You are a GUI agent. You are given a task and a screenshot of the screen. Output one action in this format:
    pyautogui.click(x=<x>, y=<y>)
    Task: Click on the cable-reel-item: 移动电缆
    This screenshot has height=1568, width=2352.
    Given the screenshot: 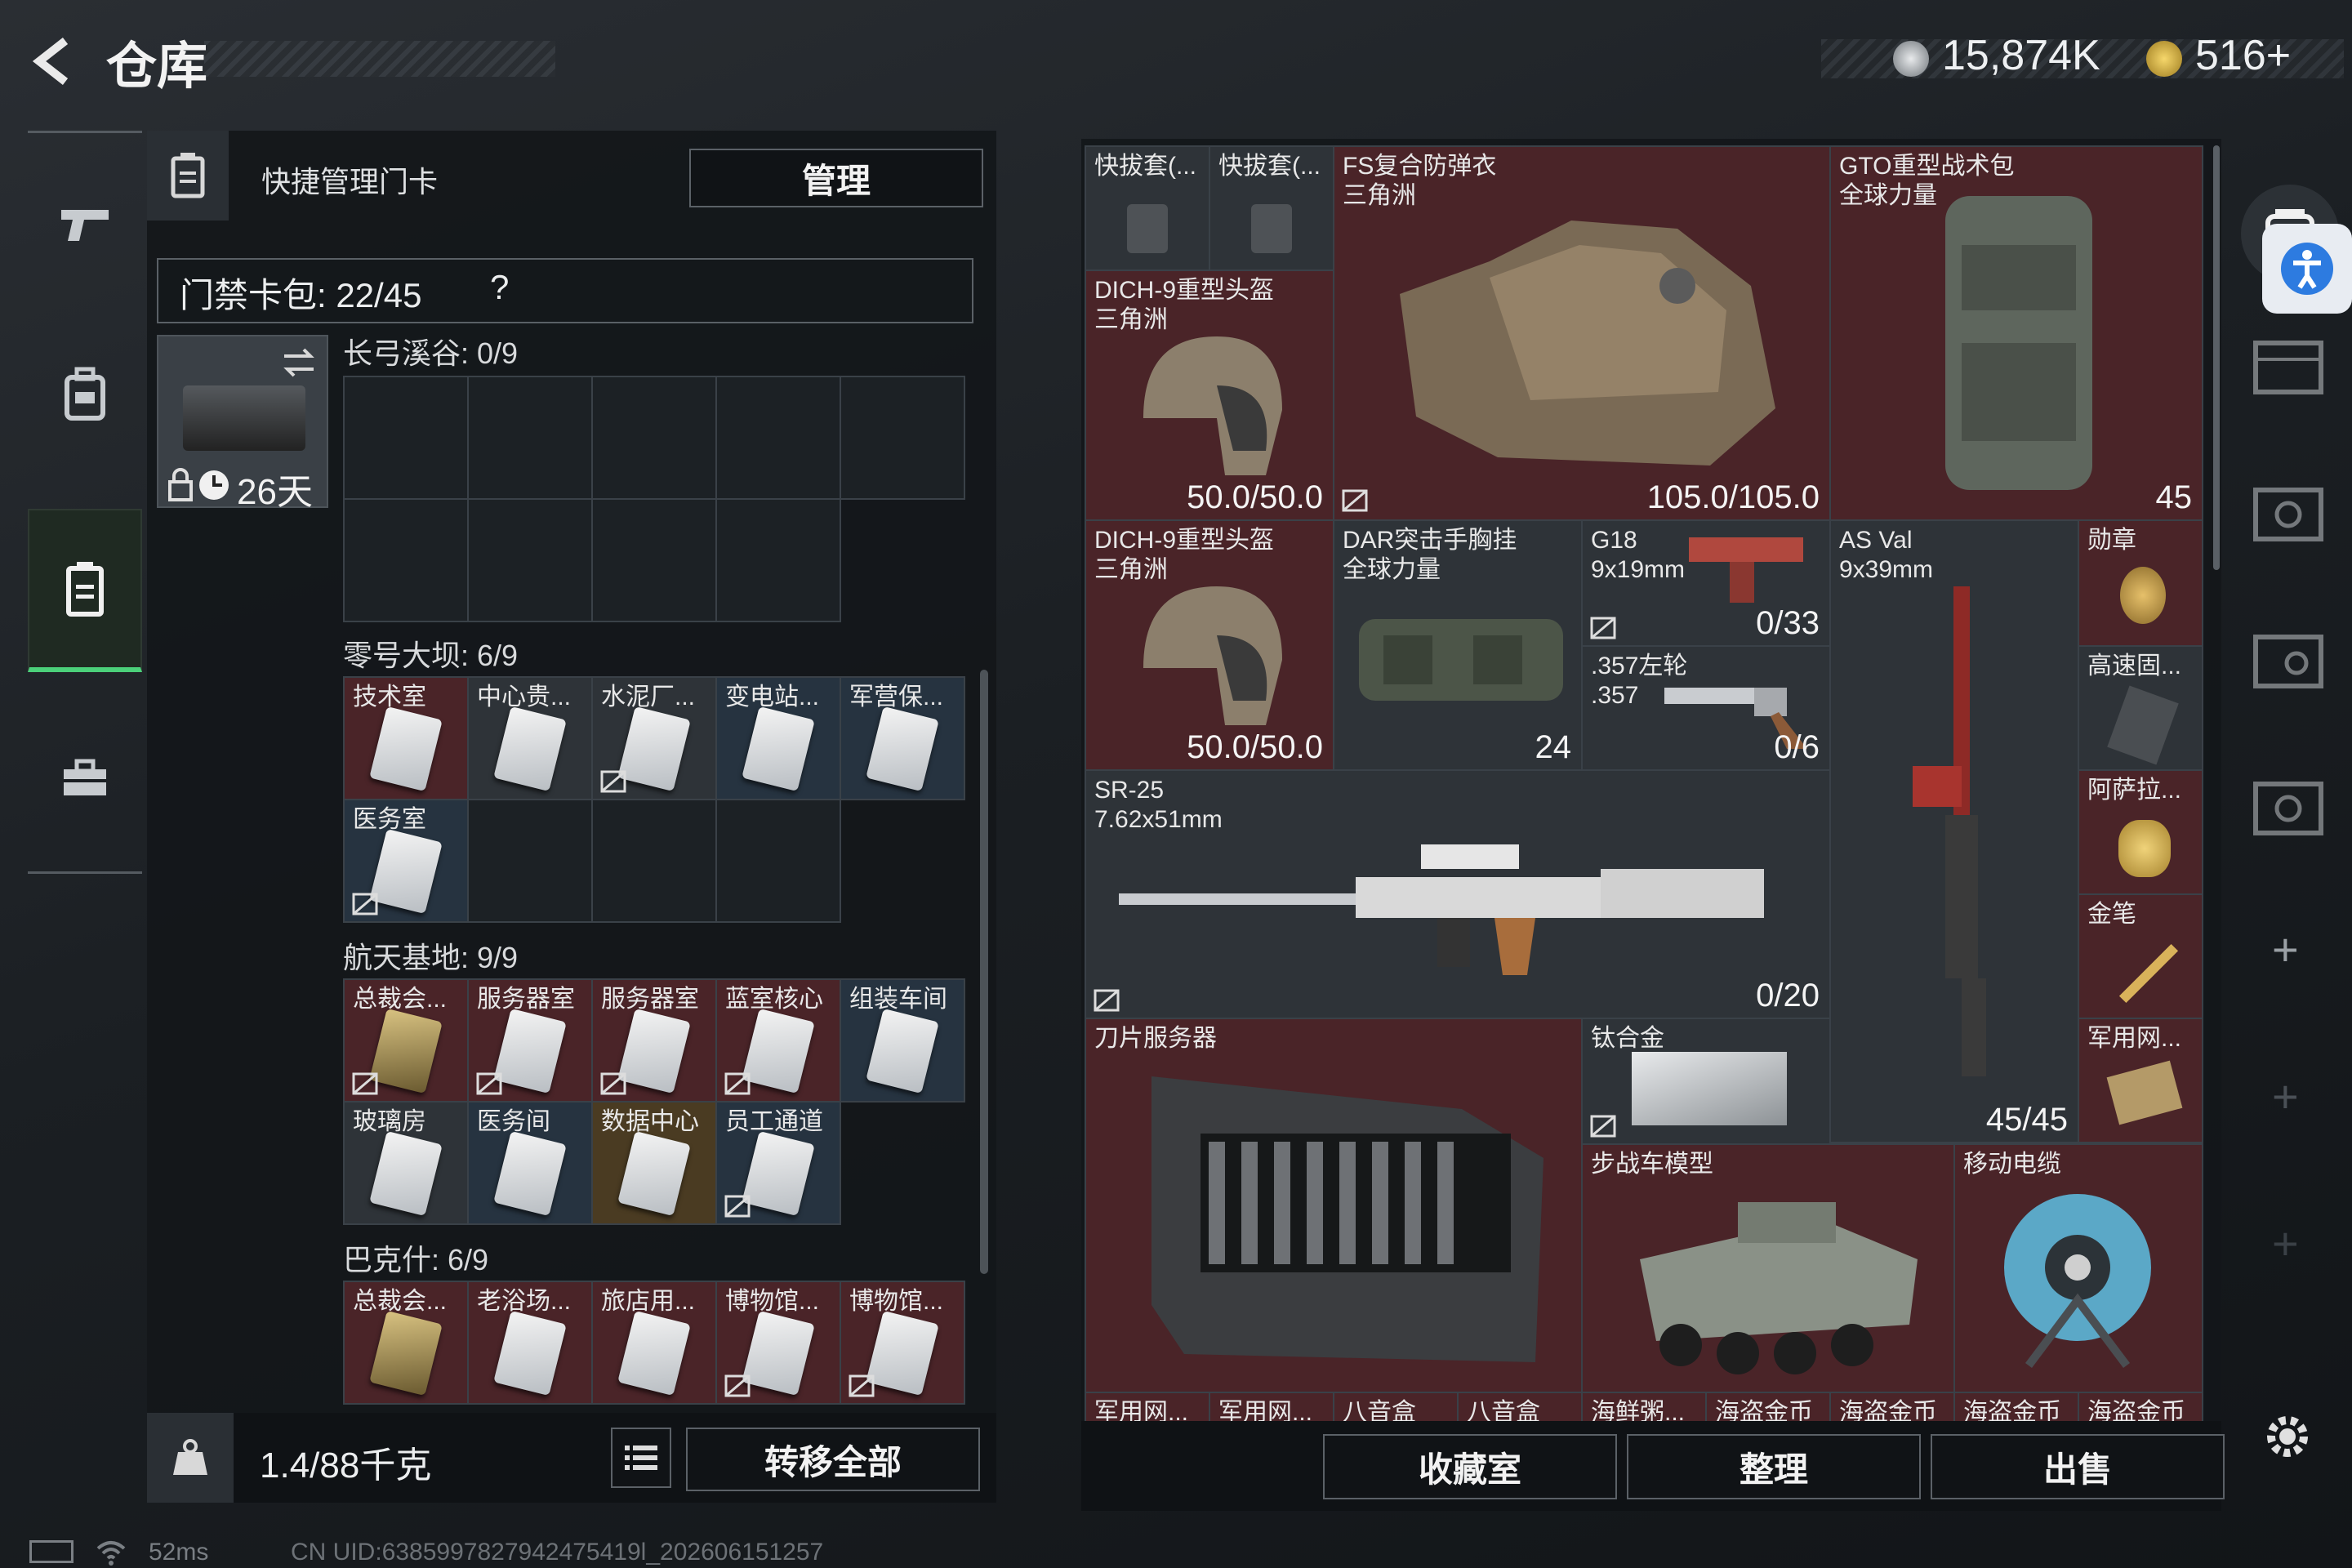 What is the action you would take?
    pyautogui.click(x=2078, y=1268)
    